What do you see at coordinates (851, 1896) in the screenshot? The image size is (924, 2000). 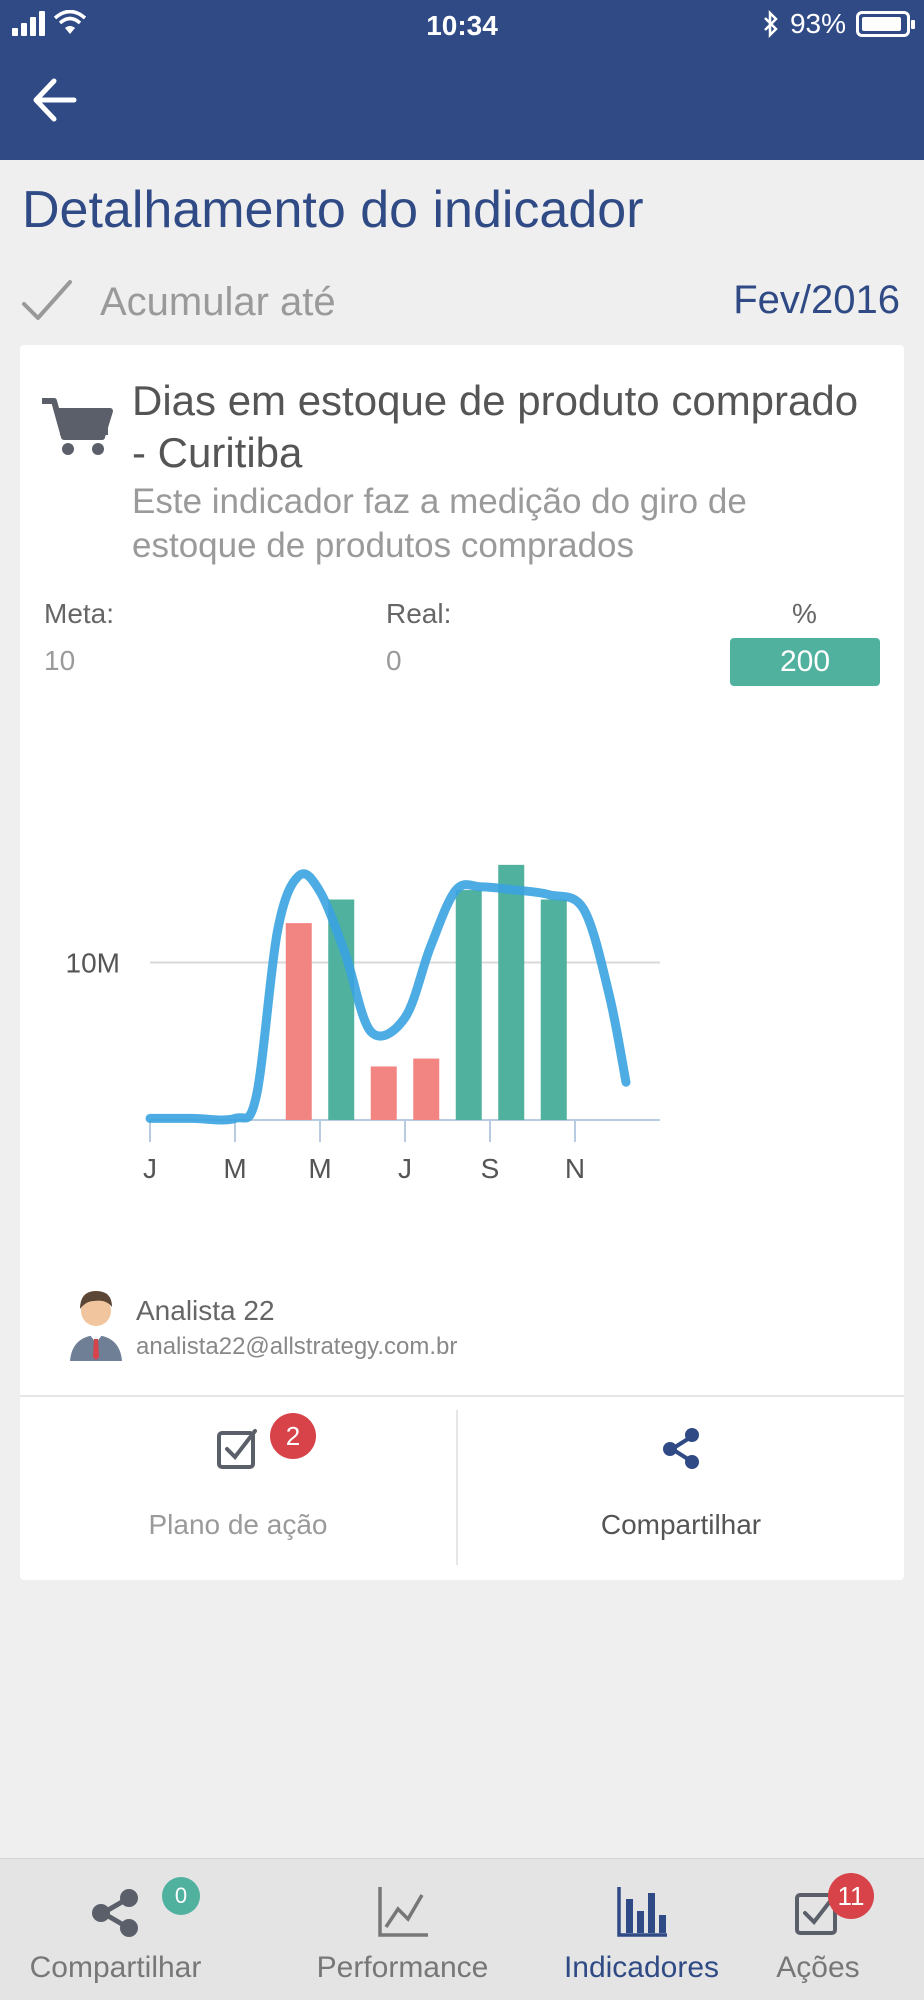 I see `tab-acoes-badge: 11` at bounding box center [851, 1896].